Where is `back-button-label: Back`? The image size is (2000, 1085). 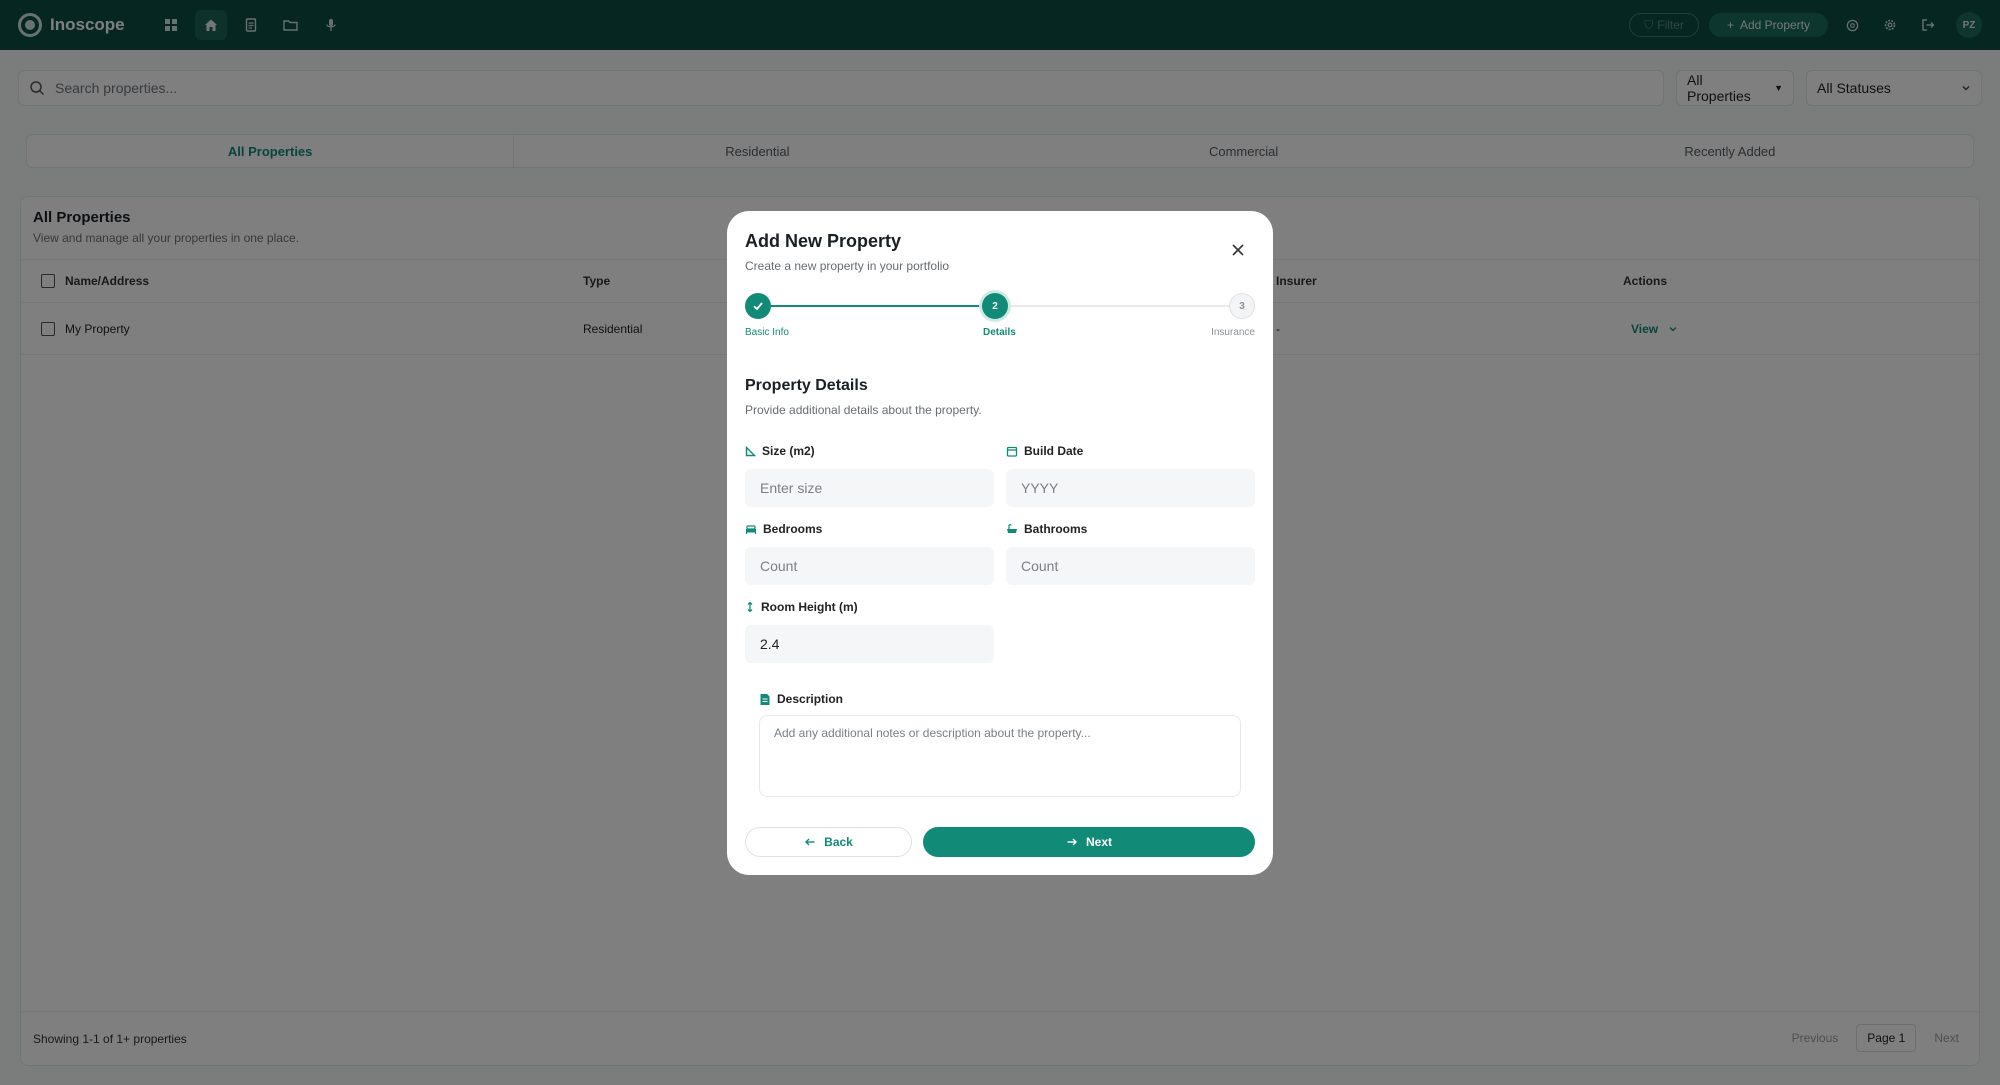
back-button-label: Back is located at coordinates (838, 842).